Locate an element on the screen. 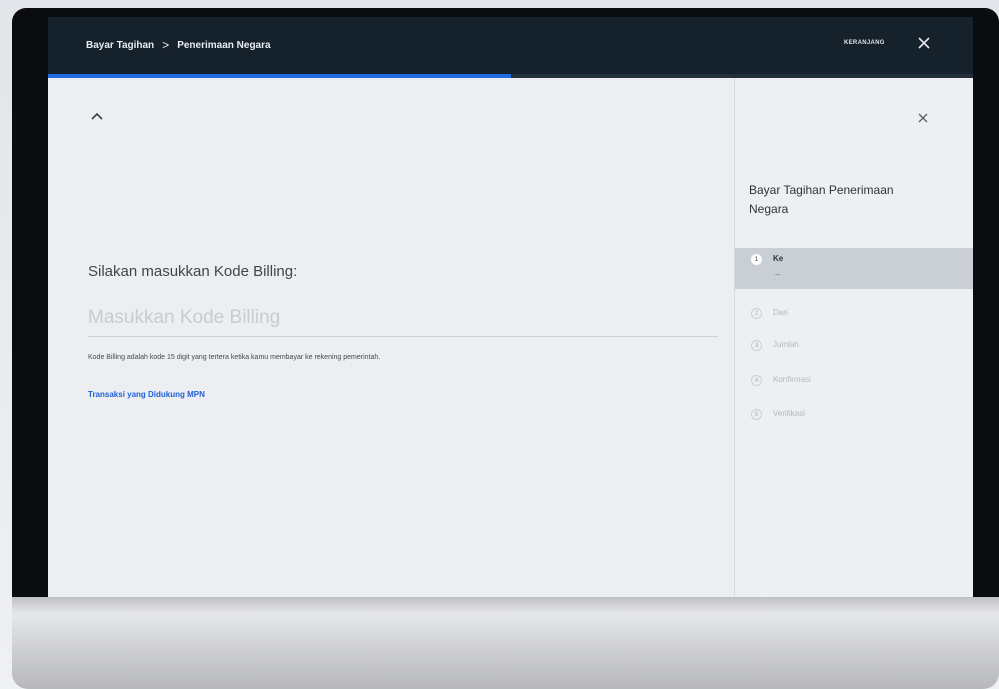  step-dari: 2 Dari is located at coordinates (854, 314).